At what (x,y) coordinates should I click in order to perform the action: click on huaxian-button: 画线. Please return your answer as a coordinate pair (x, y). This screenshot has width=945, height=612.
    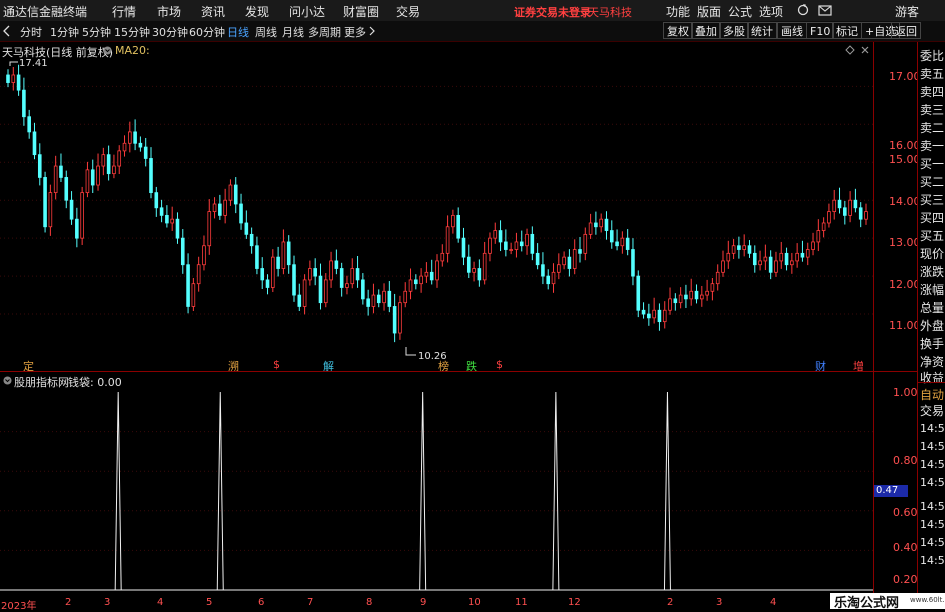
    Looking at the image, I should click on (792, 30).